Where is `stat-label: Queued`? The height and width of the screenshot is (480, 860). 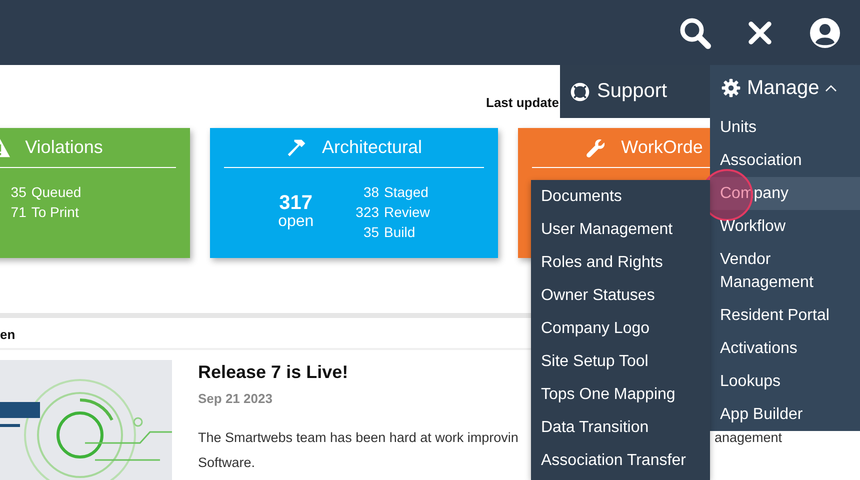
stat-label: Queued is located at coordinates (56, 192).